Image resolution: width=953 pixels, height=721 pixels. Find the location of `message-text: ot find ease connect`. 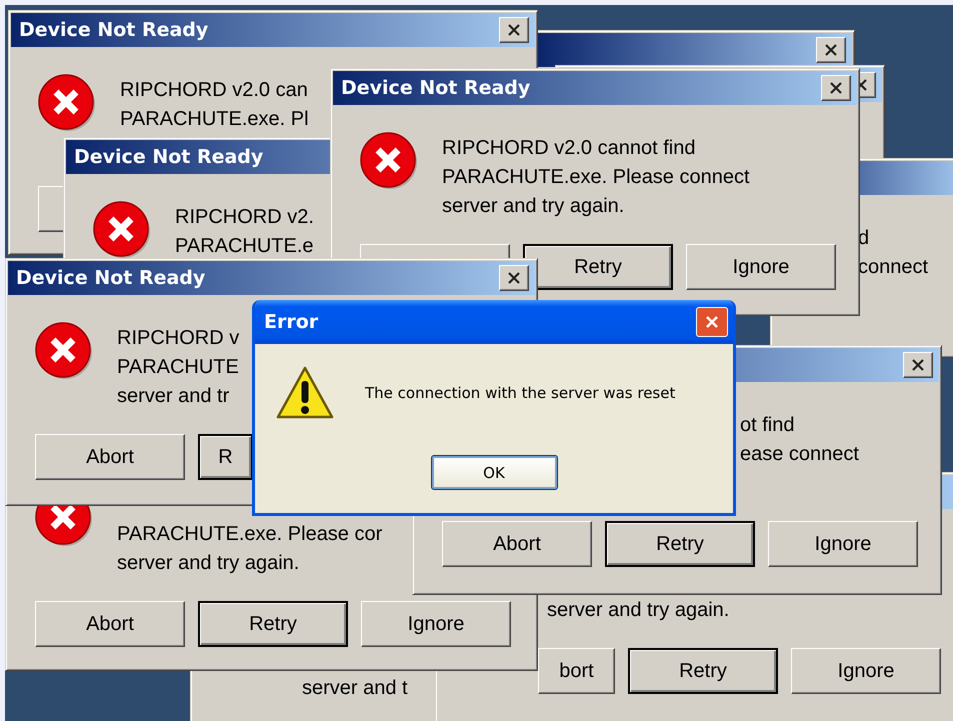

message-text: ot find ease connect is located at coordinates (799, 440).